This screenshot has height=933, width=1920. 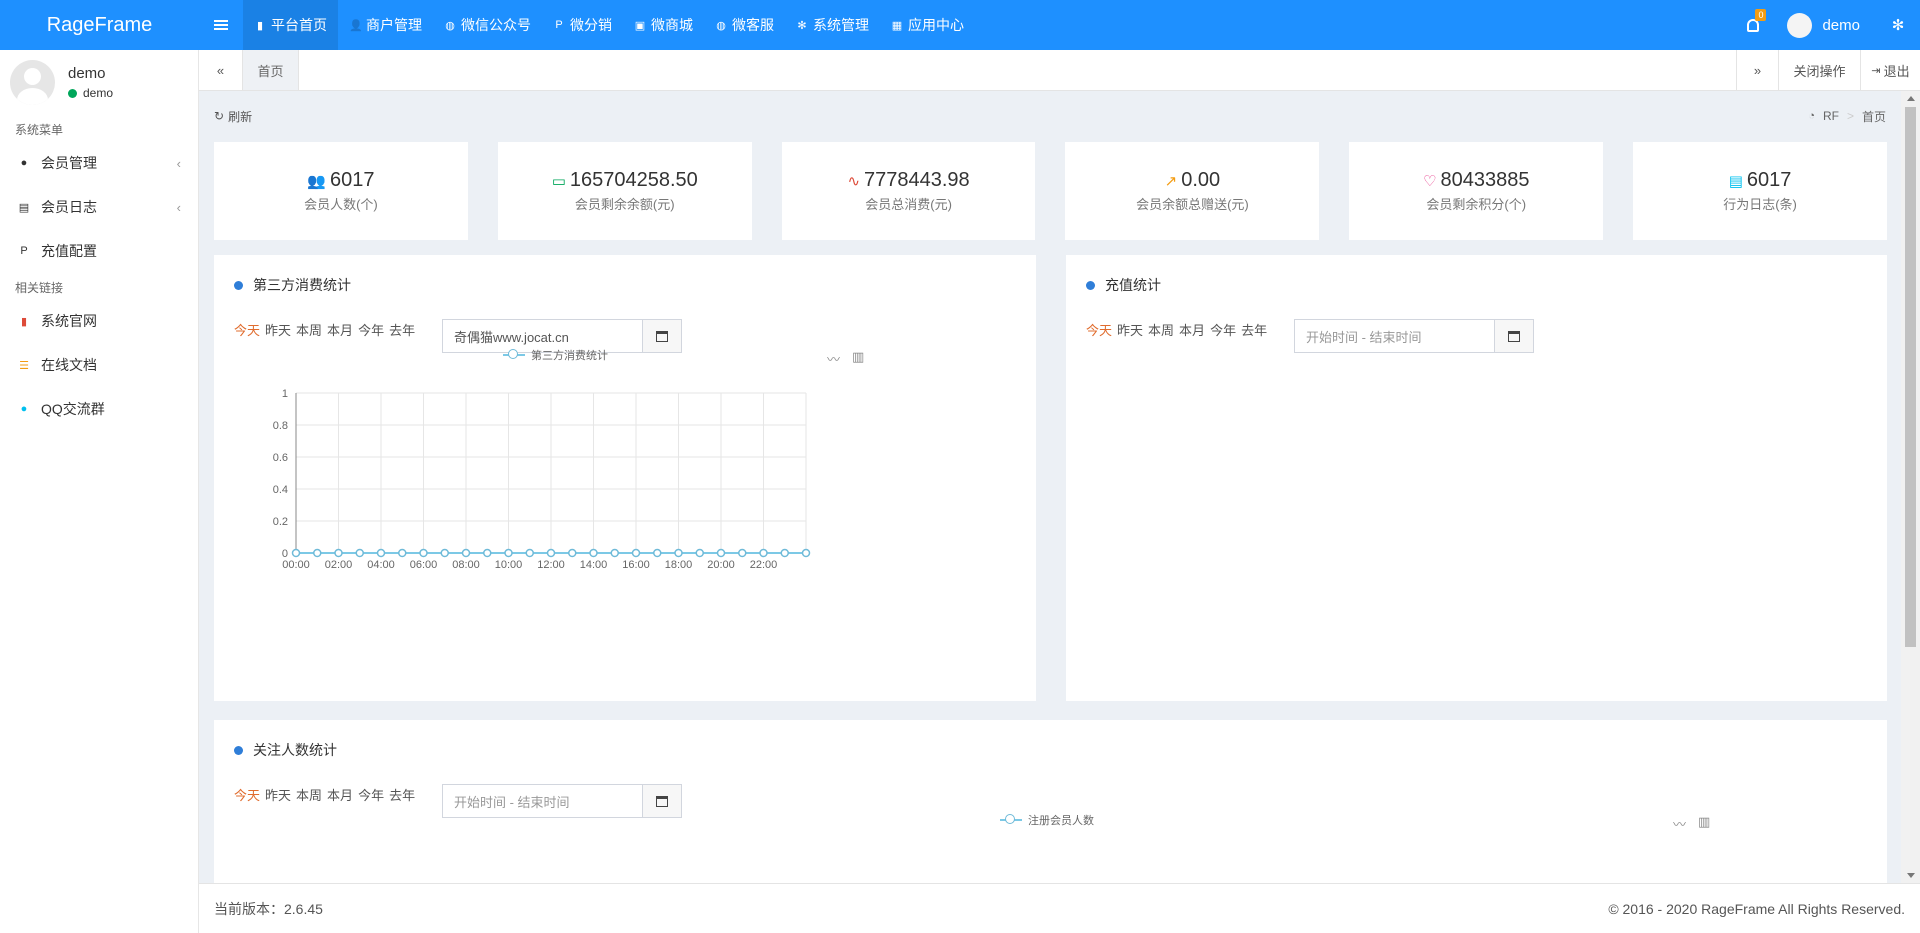 What do you see at coordinates (1911, 875) in the screenshot?
I see `scroll-down-arrow-icon` at bounding box center [1911, 875].